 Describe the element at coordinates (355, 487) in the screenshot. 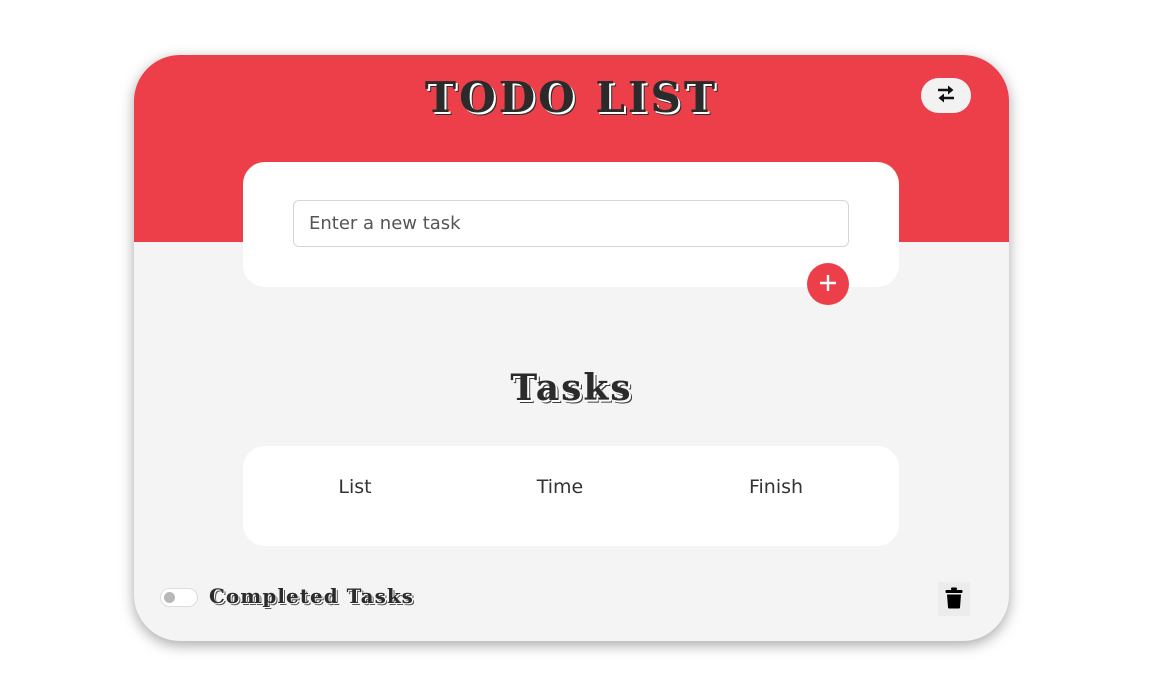

I see `column-header-list: List` at that location.